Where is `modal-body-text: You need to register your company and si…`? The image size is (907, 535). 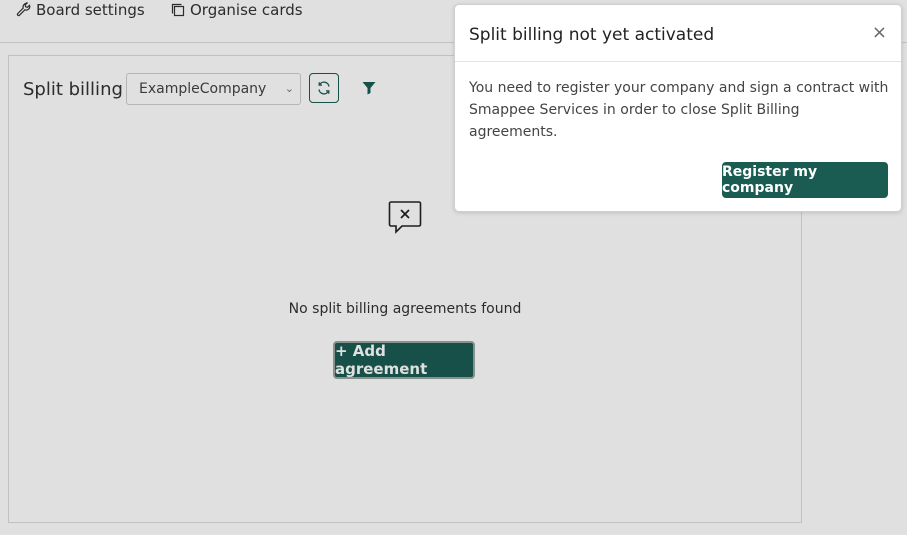
modal-body-text: You need to register your company and si… is located at coordinates (679, 110).